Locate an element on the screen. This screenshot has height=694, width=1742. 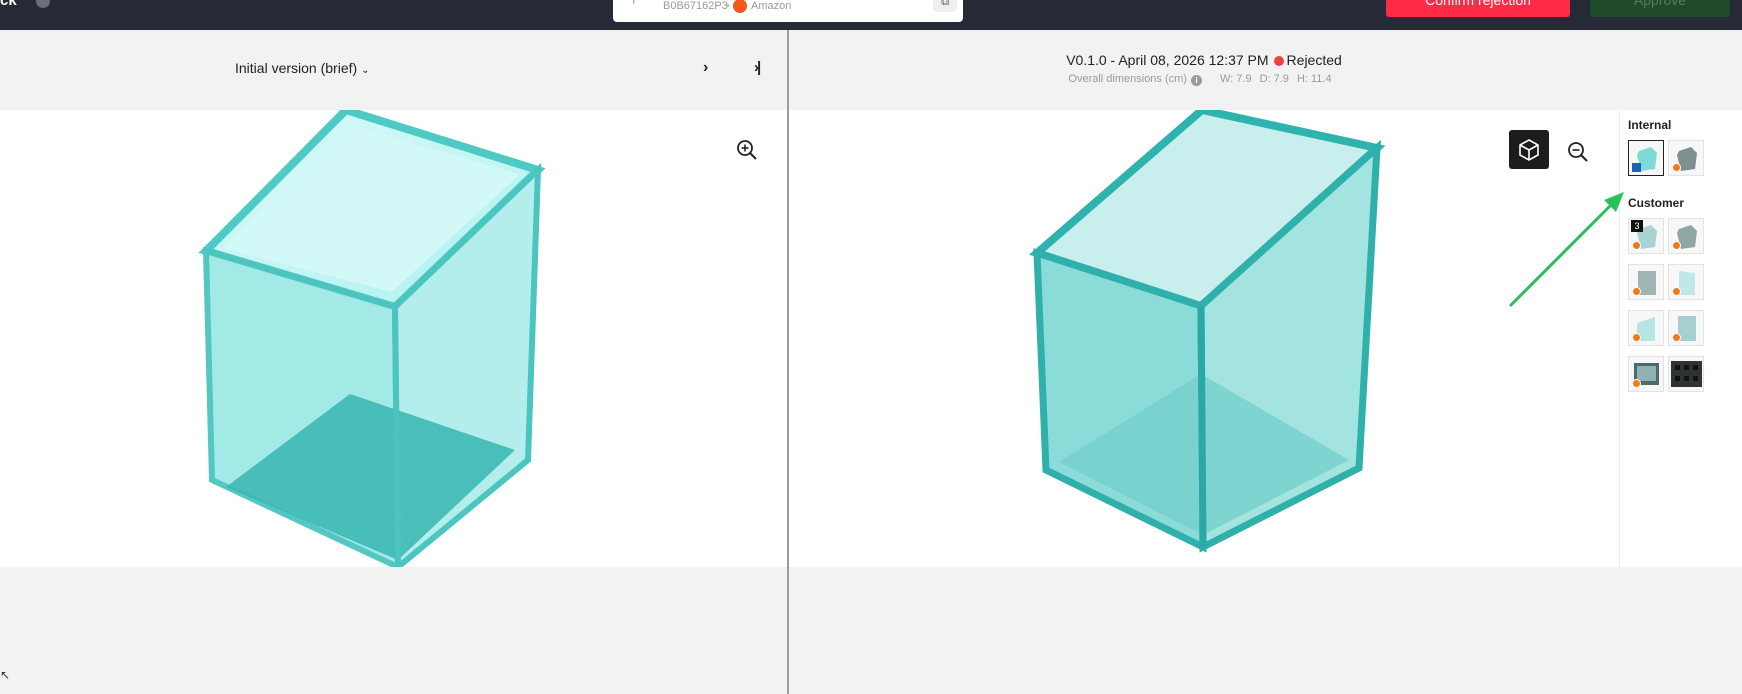
zoom-in-icon is located at coordinates (747, 150).